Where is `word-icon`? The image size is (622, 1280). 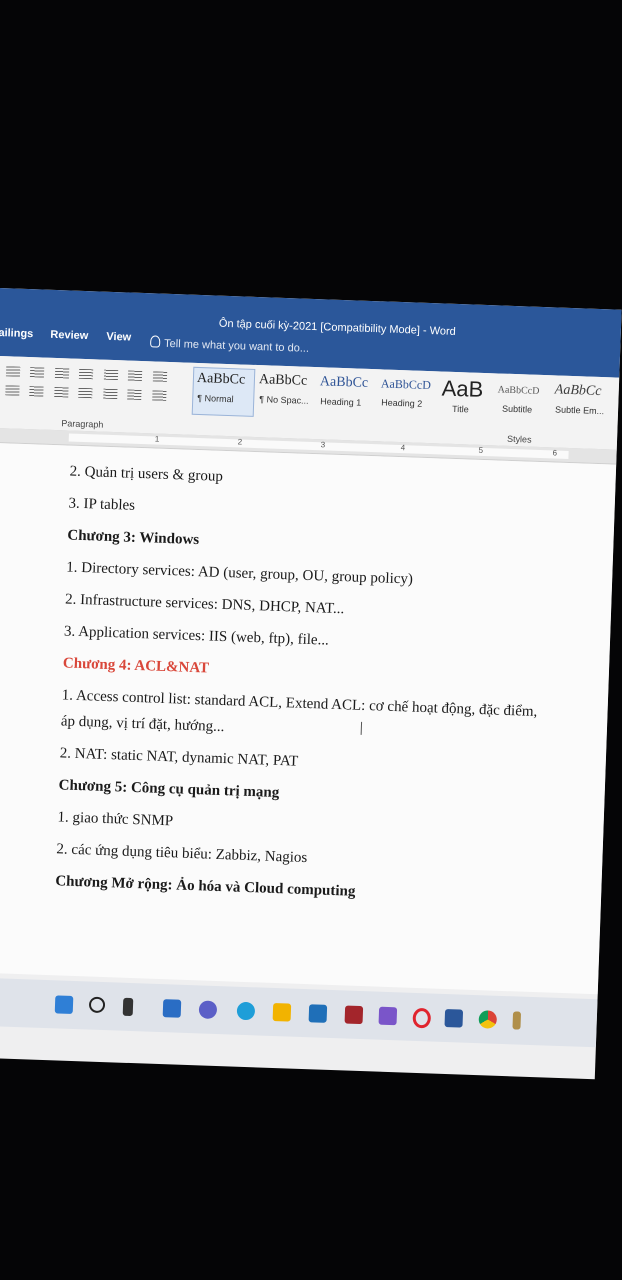 word-icon is located at coordinates (454, 1018).